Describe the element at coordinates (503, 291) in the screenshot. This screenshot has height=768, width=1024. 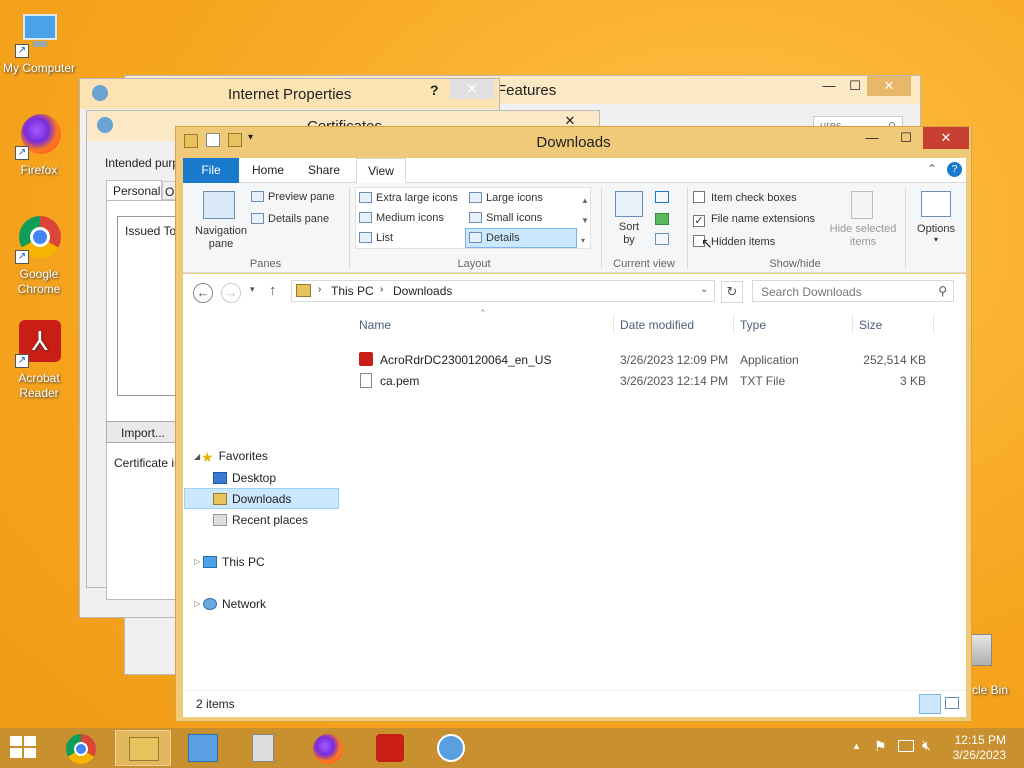
I see `address-input: › This PC › Downloads ⌄` at that location.